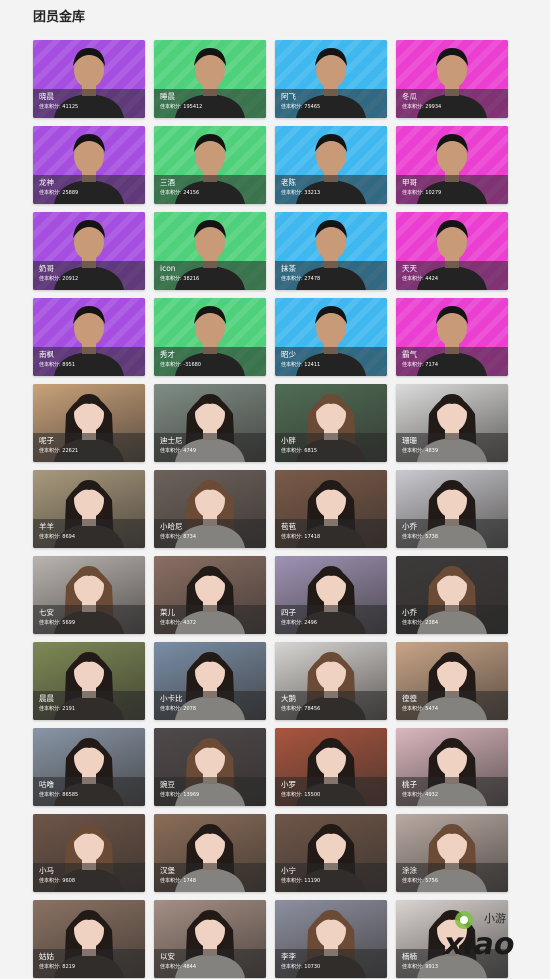 Image resolution: width=550 pixels, height=979 pixels. What do you see at coordinates (331, 791) in the screenshot?
I see `card-caption: 小罗 佳本积分: 15500` at bounding box center [331, 791].